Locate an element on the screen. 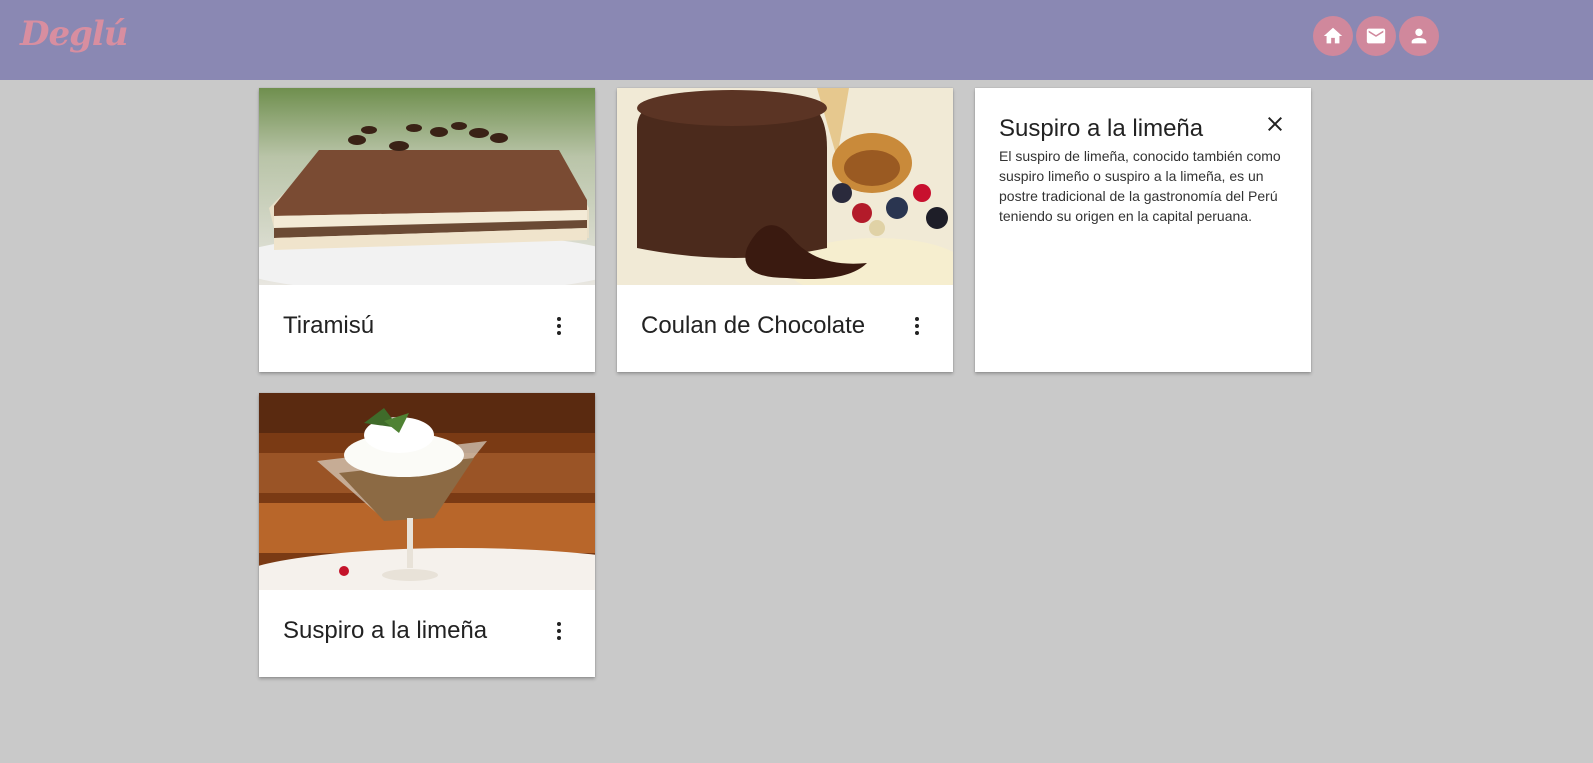  suspiro-image is located at coordinates (427, 491).